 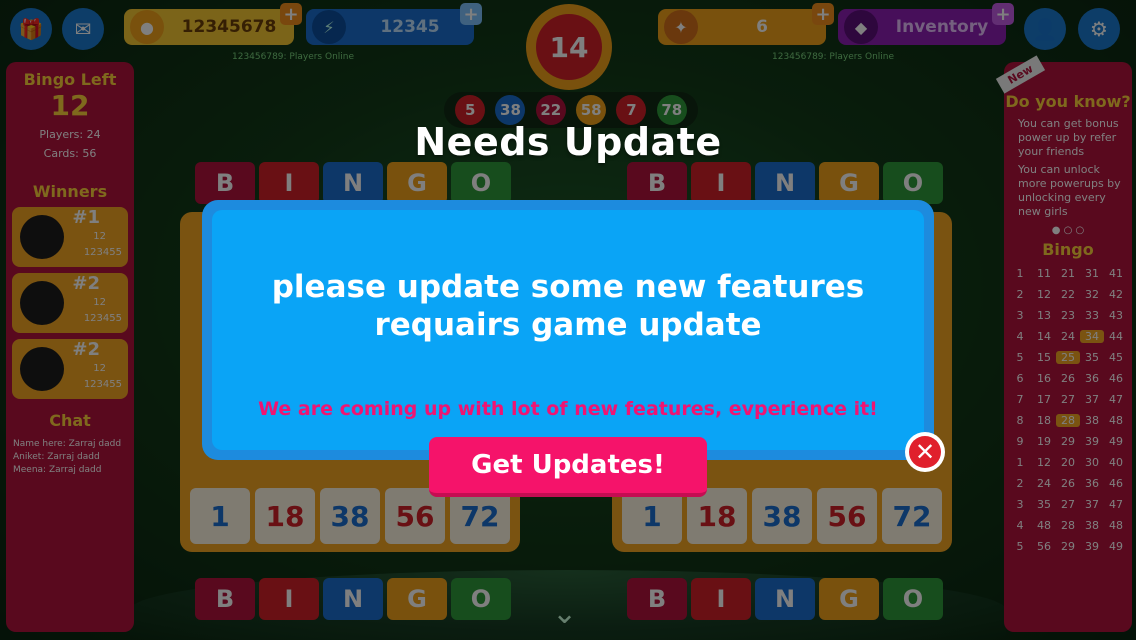 I want to click on close-button: ✕, so click(x=925, y=452).